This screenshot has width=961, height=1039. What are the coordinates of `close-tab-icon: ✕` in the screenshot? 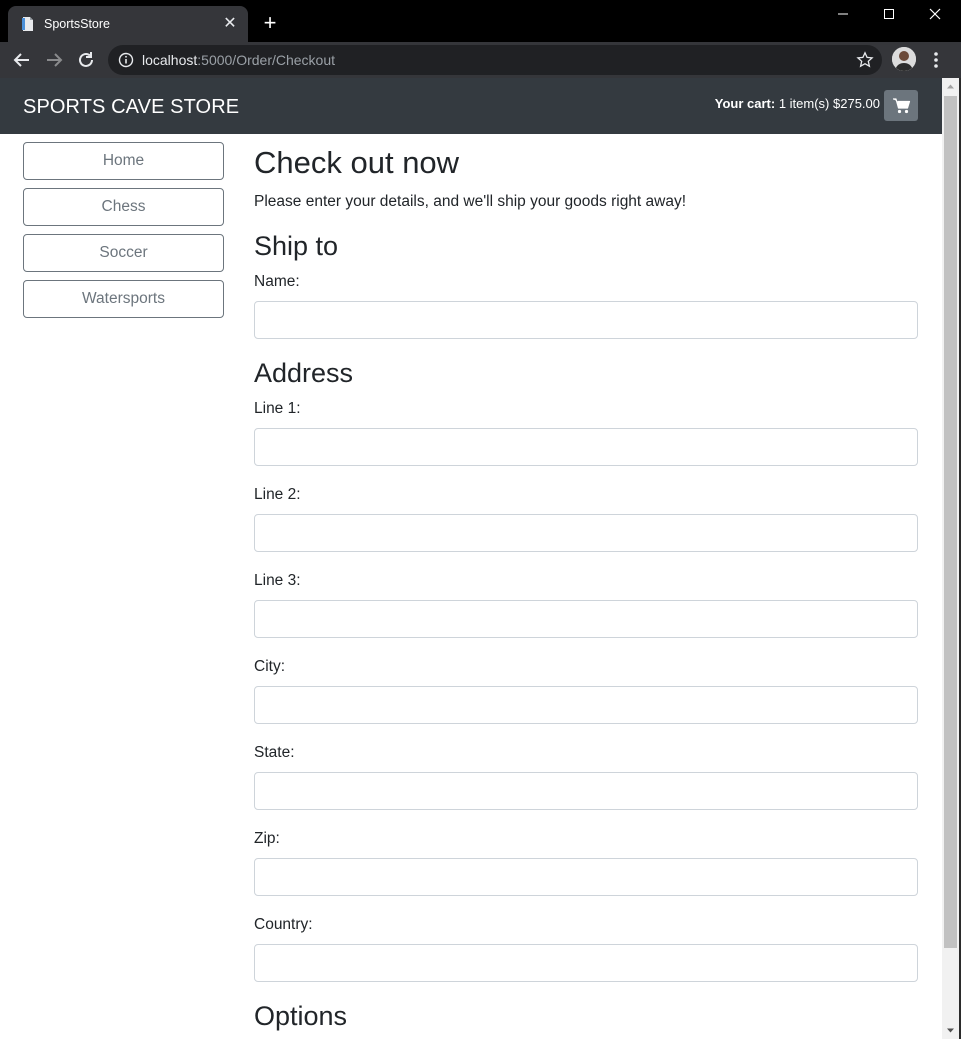 It's located at (230, 24).